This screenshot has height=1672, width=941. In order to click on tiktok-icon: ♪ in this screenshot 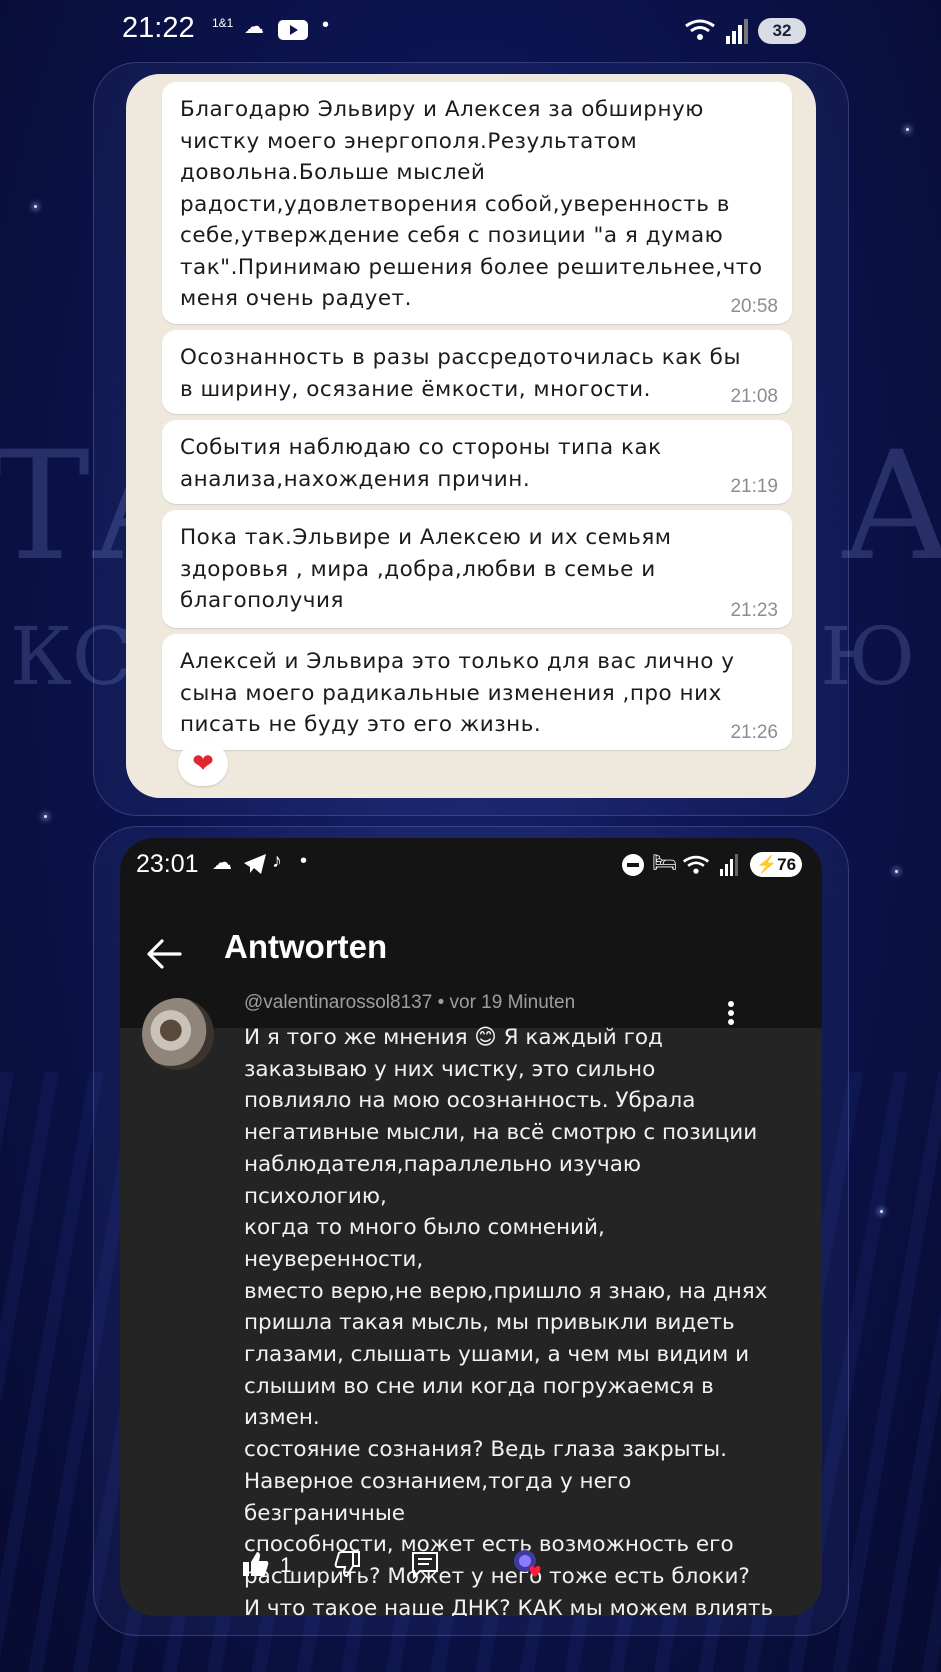, I will do `click(277, 861)`.